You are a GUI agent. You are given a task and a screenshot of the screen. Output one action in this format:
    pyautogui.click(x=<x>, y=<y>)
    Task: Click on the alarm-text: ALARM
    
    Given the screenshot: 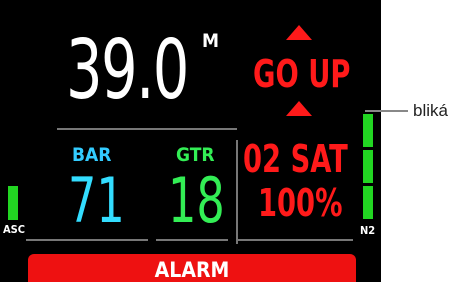 What is the action you would take?
    pyautogui.click(x=192, y=270)
    